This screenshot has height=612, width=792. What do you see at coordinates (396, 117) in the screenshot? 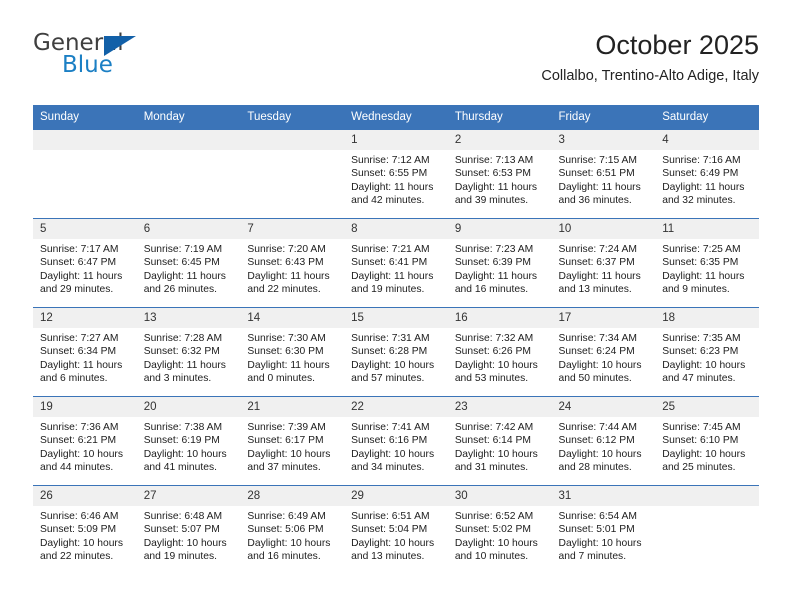
I see `weekday-header-wednesday: Wednesday` at bounding box center [396, 117].